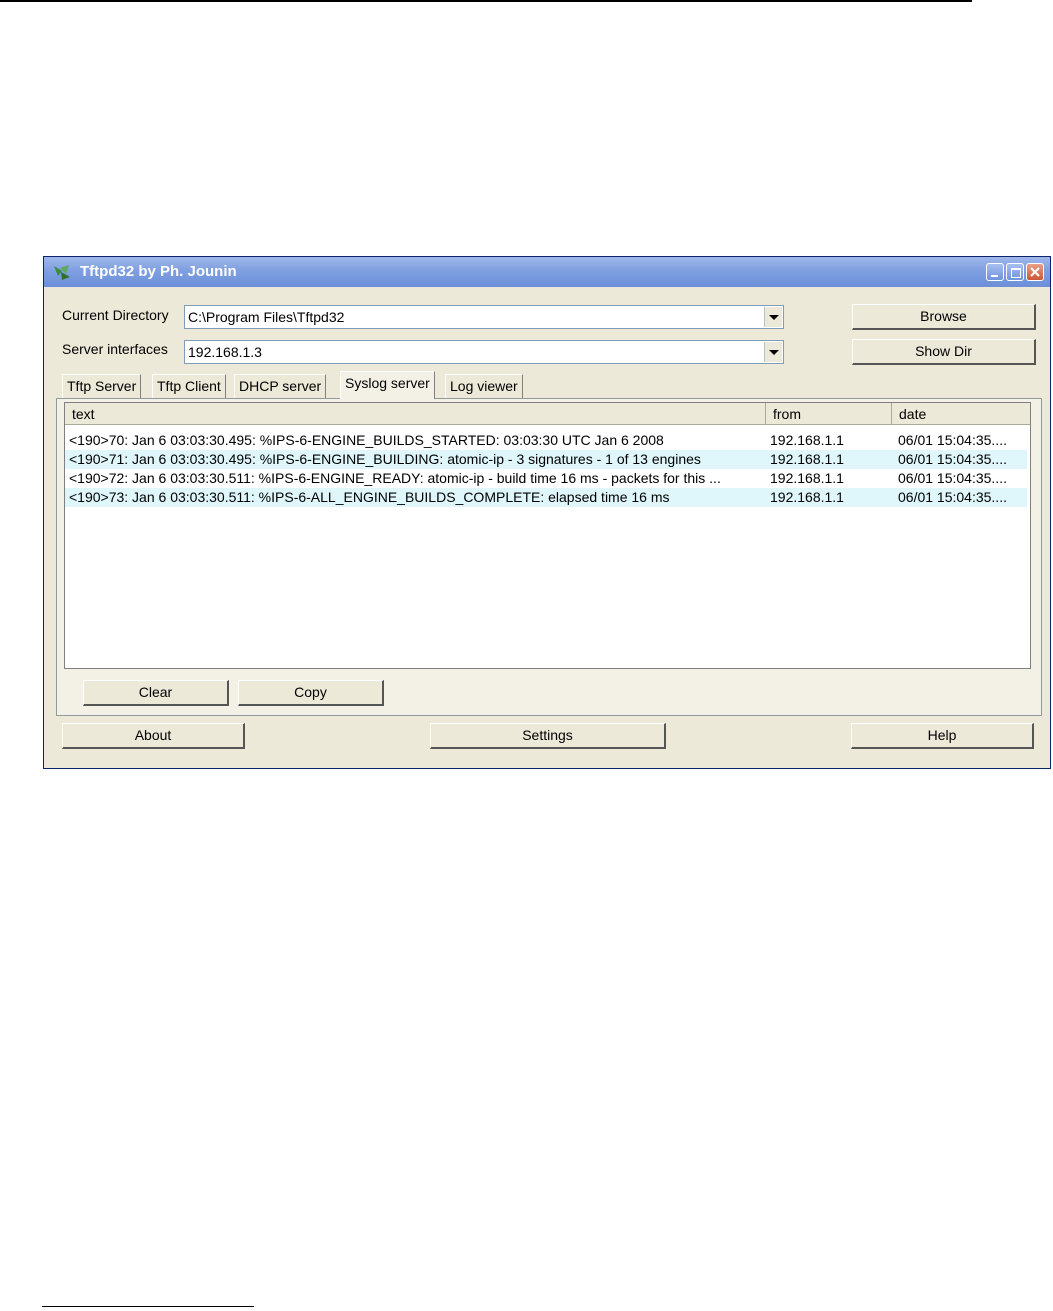 This screenshot has width=1053, height=1311. I want to click on tftpd-app-icon, so click(62, 272).